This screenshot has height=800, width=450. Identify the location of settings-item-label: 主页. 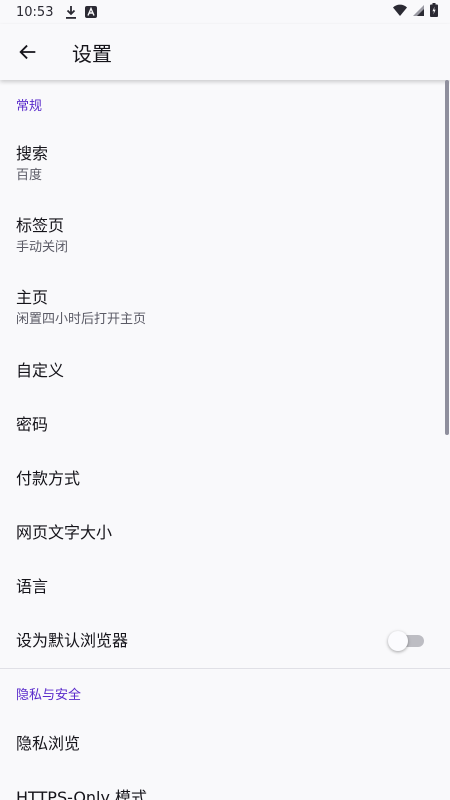
(32, 297).